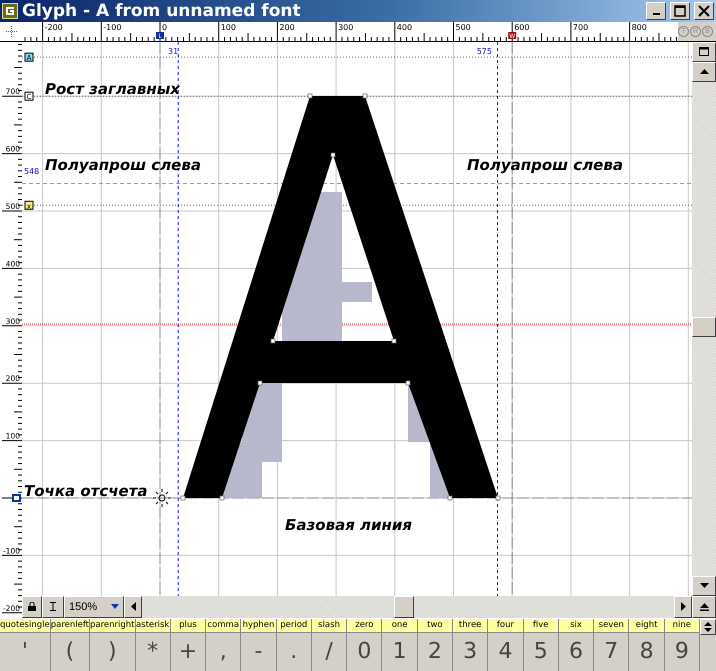  Describe the element at coordinates (115, 607) in the screenshot. I see `caret-icon` at that location.